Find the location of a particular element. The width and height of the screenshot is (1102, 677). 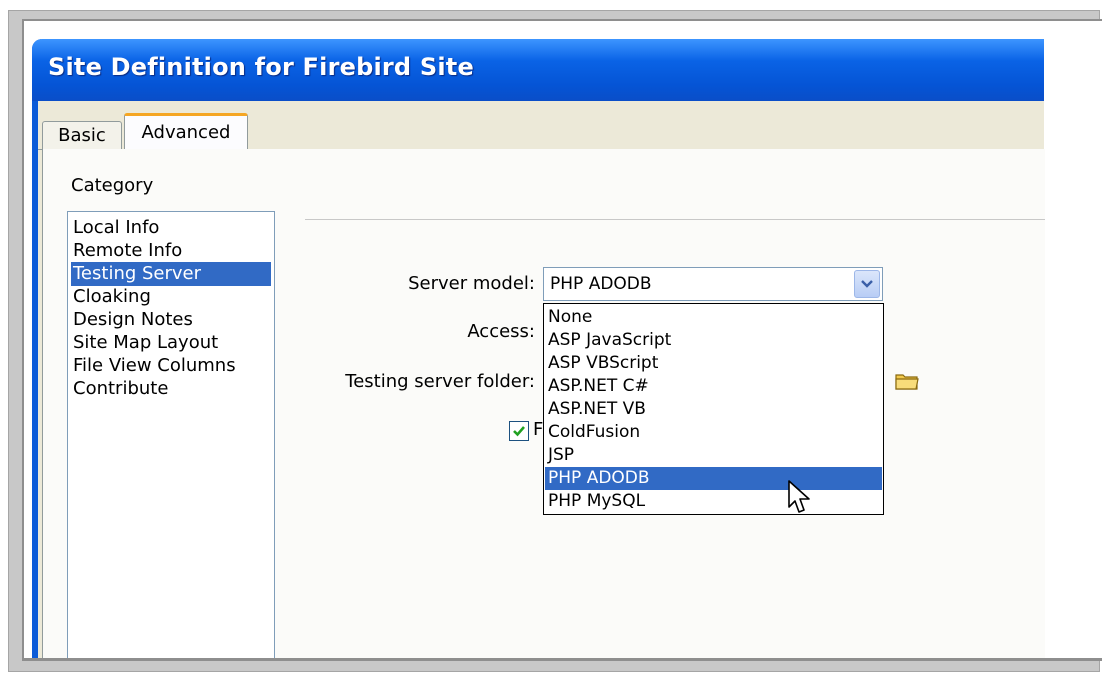

option-coldfusion: ColdFusion is located at coordinates (713, 432).